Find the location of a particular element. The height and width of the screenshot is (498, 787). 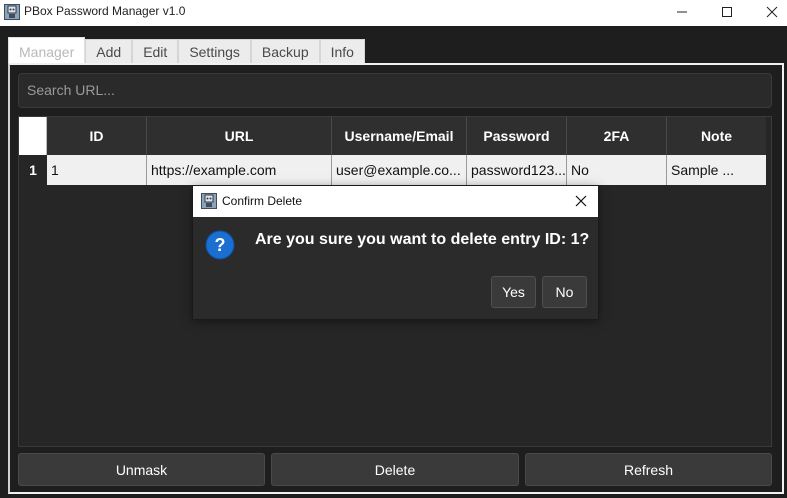

dialog-title: Confirm Delete is located at coordinates (262, 201).